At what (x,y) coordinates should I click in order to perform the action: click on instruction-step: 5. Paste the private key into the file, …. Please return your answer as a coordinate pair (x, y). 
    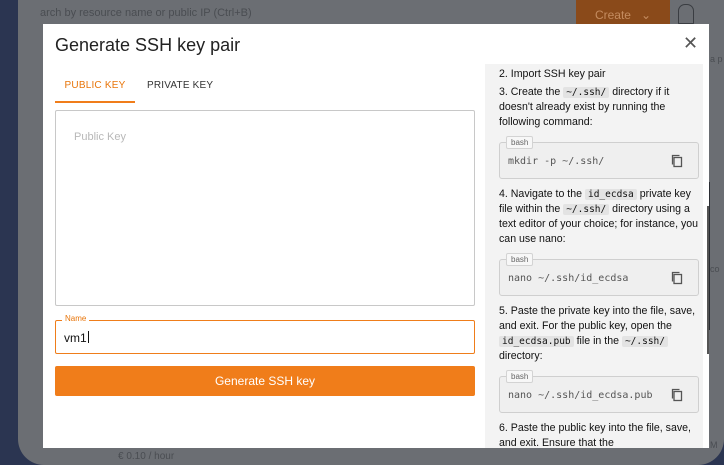
    Looking at the image, I should click on (597, 333).